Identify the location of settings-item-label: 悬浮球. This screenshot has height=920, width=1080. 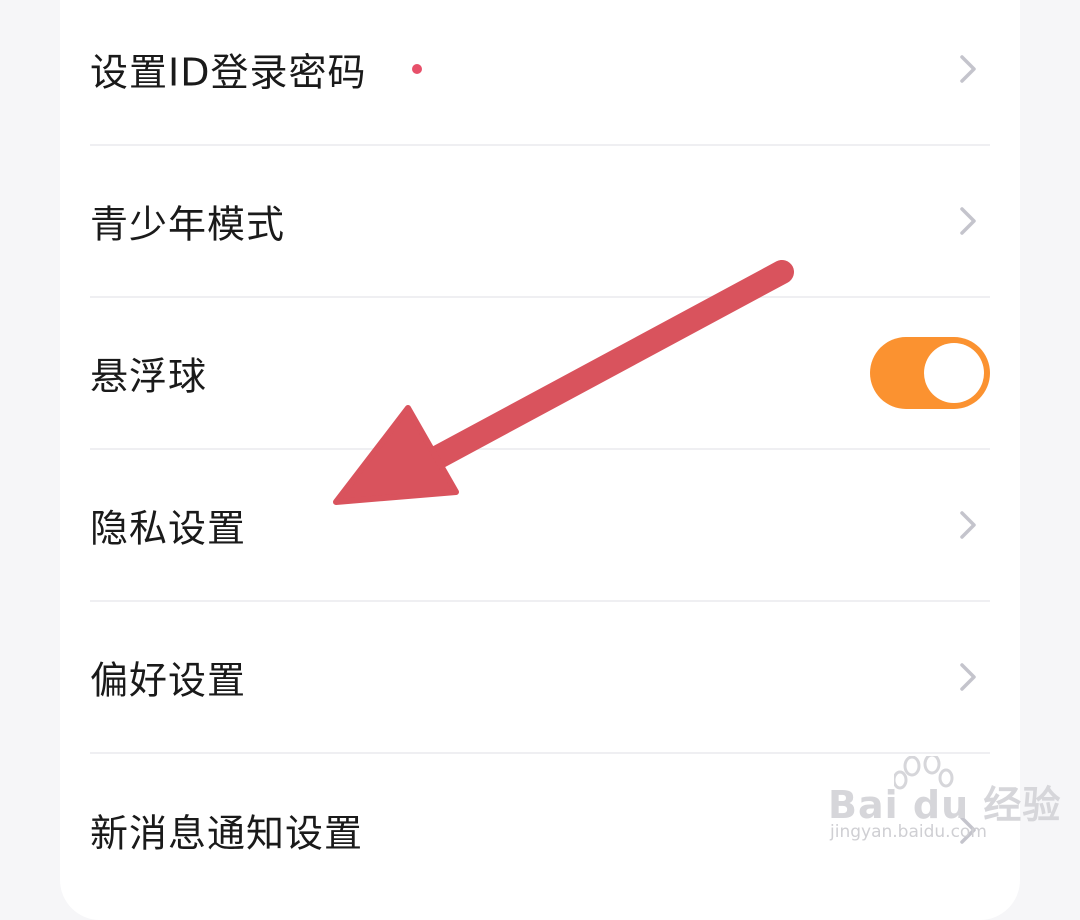
(149, 376).